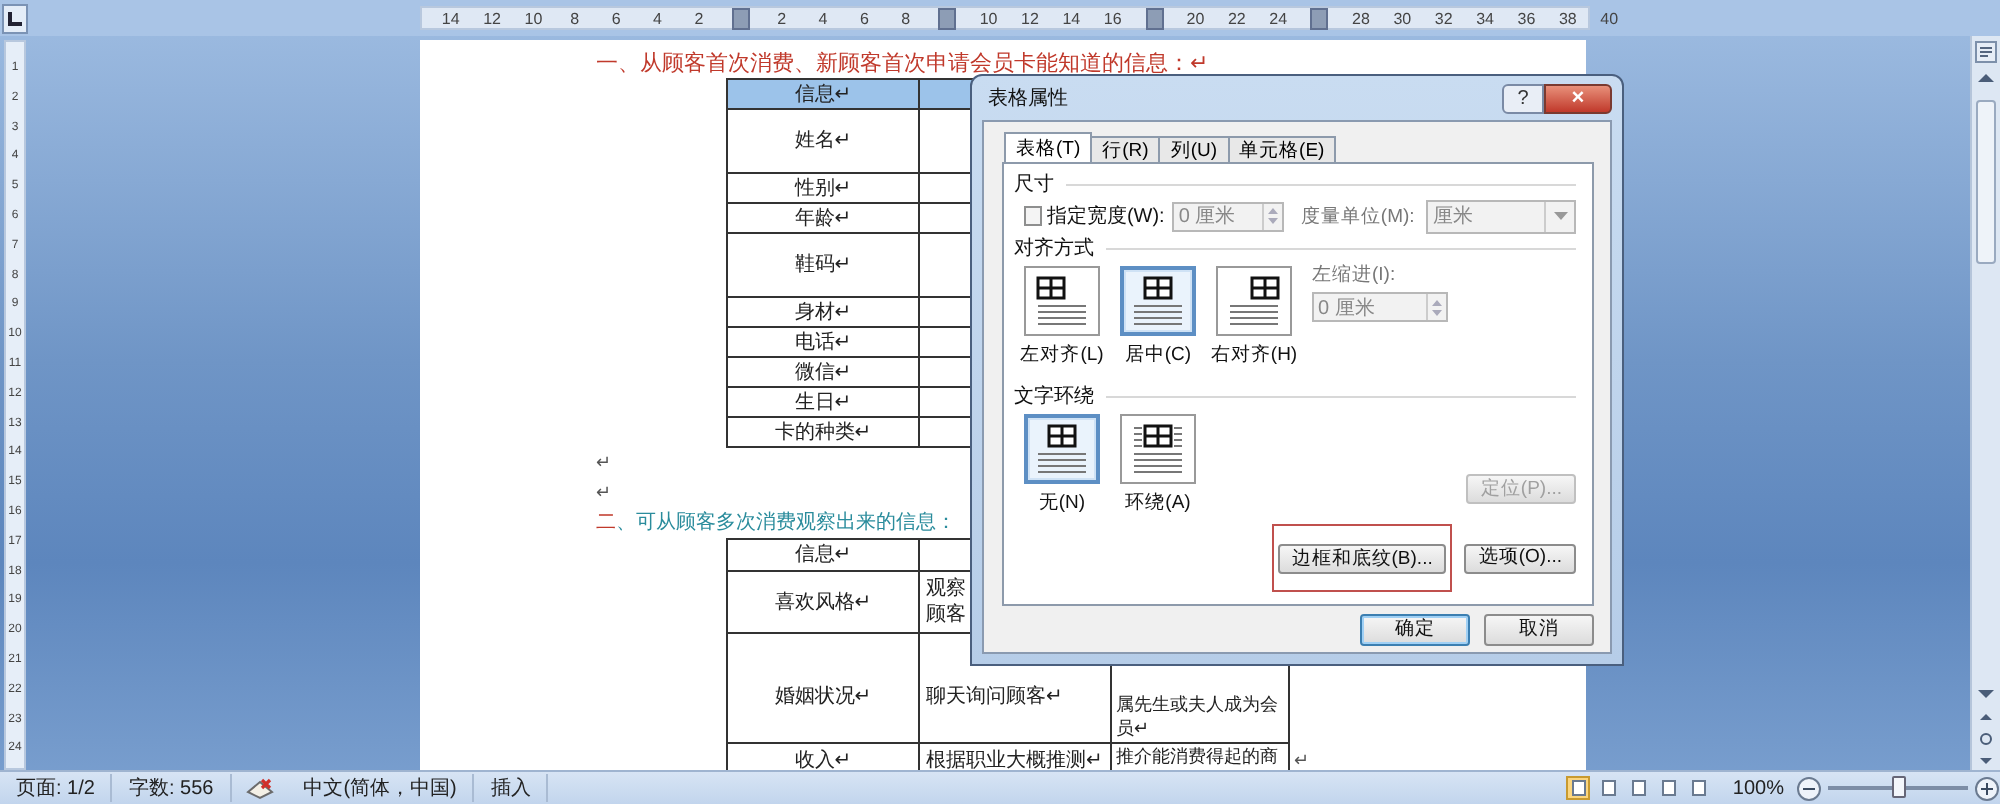 This screenshot has height=804, width=2000. Describe the element at coordinates (511, 788) in the screenshot. I see `insert-mode: 插入` at that location.